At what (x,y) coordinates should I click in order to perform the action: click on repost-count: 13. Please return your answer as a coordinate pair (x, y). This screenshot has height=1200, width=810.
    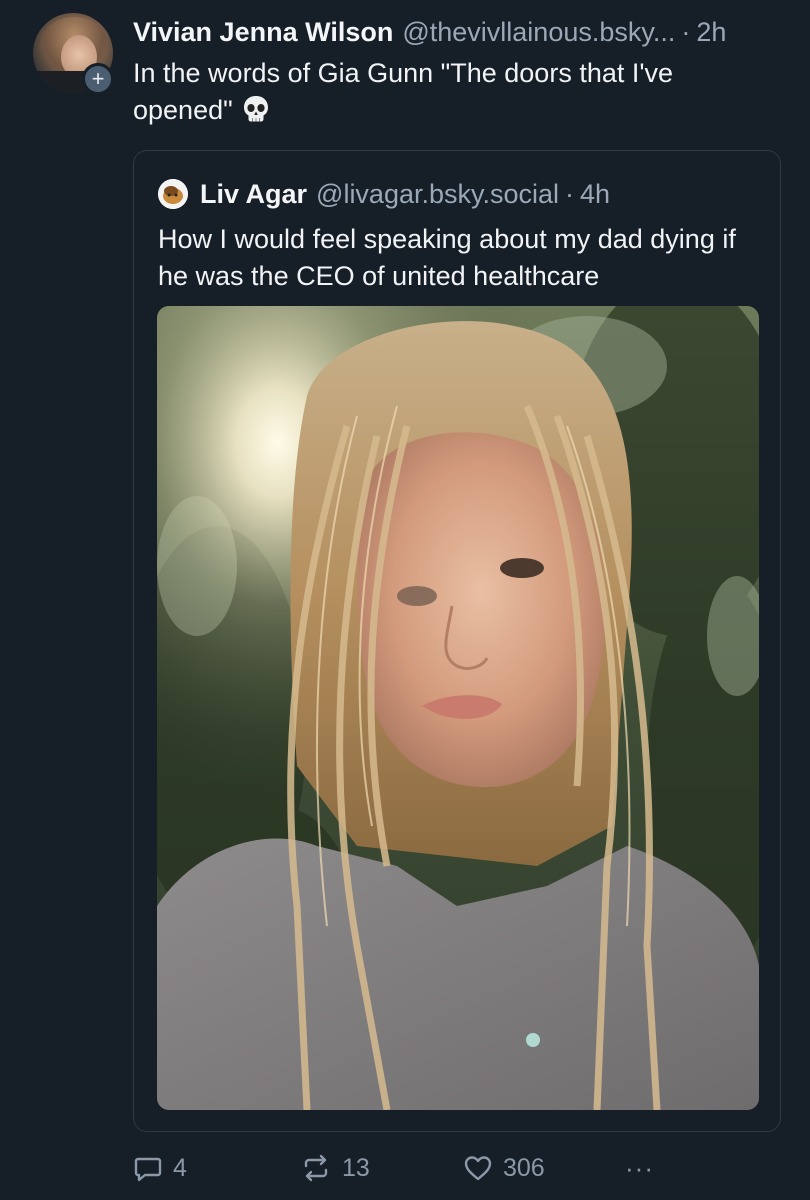
    Looking at the image, I should click on (356, 1167).